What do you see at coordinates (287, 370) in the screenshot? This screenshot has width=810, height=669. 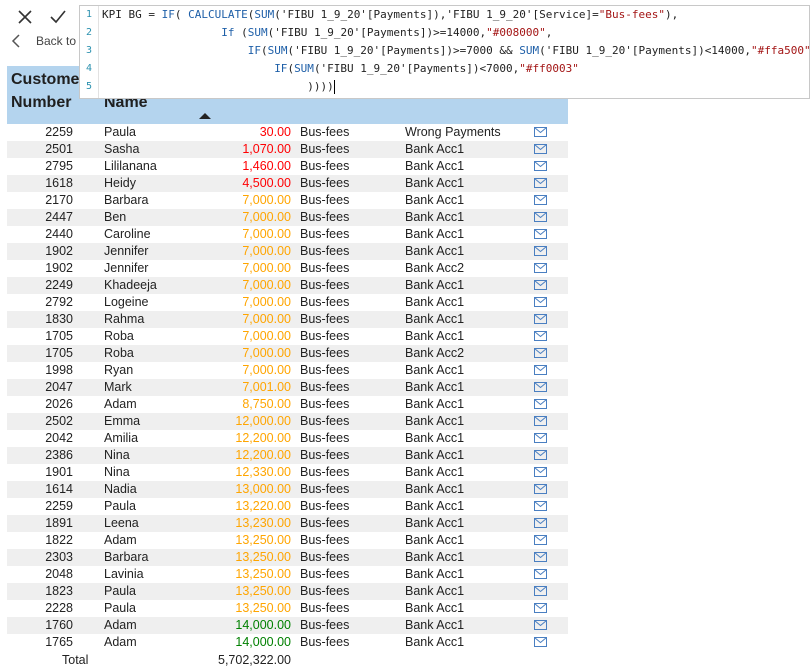 I see `table-row: 1998 Ryan 7,000.00 Bus-fees Bank Acc1` at bounding box center [287, 370].